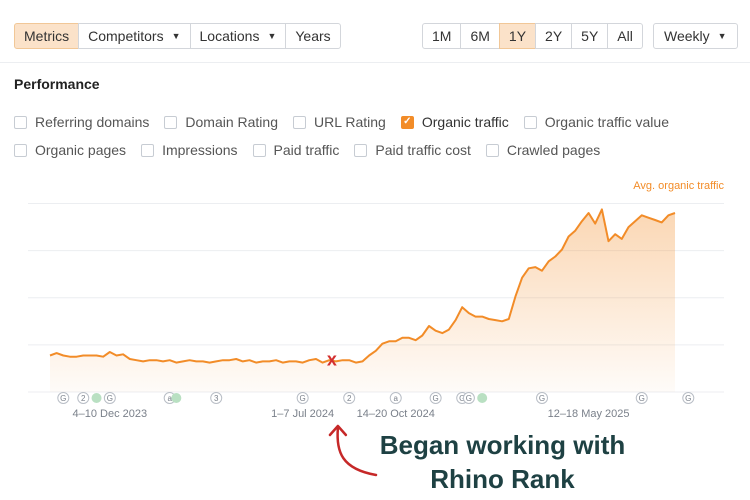  I want to click on metric-referring-domains-checkbox: Referring domains, so click(81, 122).